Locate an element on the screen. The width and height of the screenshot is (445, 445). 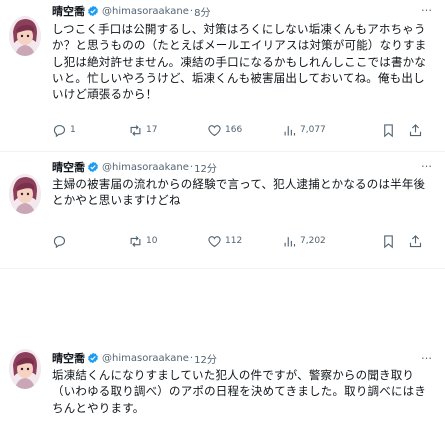
retweet-count: 10 is located at coordinates (152, 241).